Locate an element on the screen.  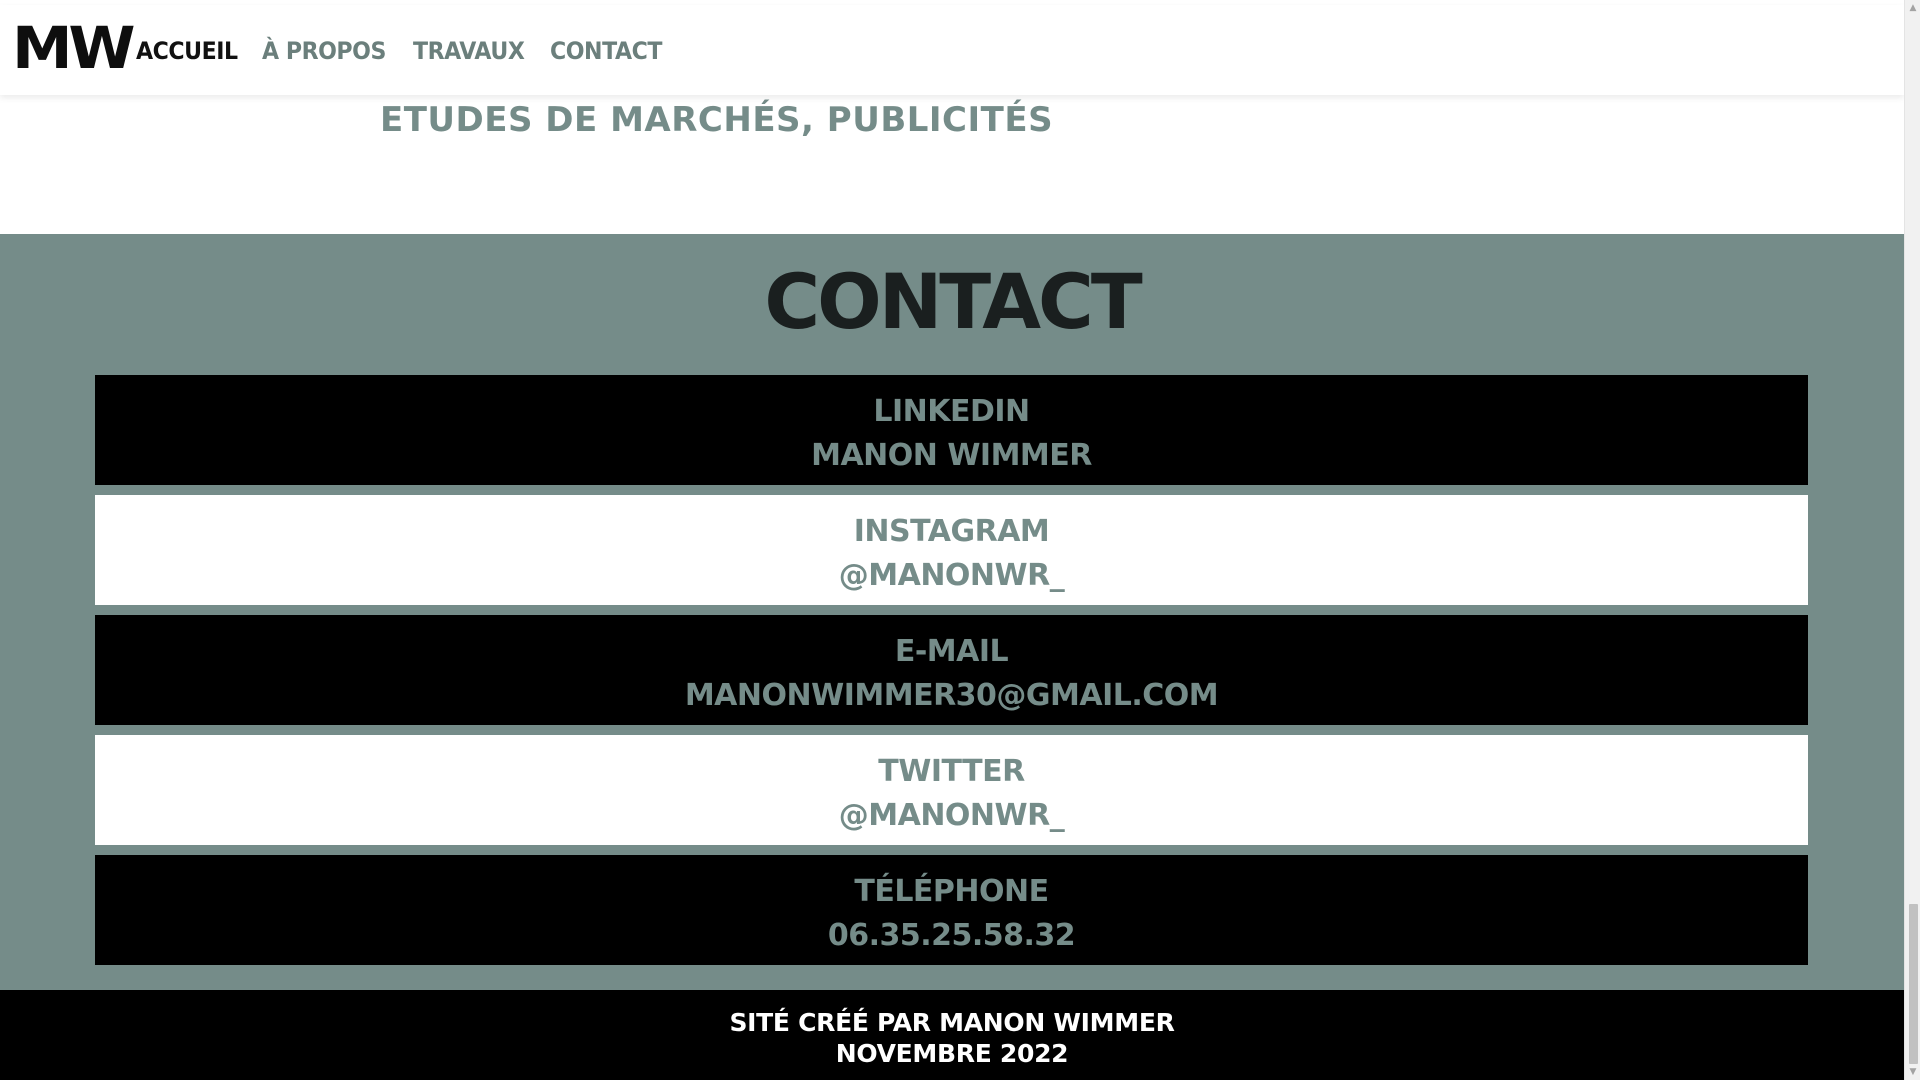
contact-title: CONTACT is located at coordinates (953, 301).